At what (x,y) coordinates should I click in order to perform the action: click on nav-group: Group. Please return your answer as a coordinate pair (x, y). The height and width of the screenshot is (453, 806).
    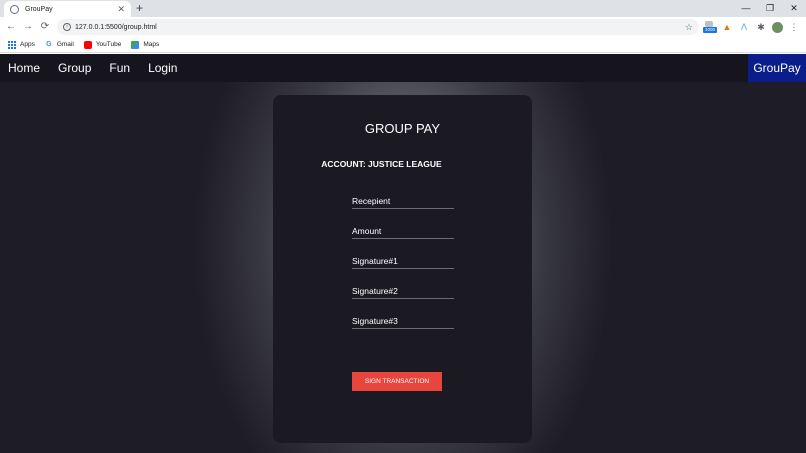
    Looking at the image, I should click on (74, 68).